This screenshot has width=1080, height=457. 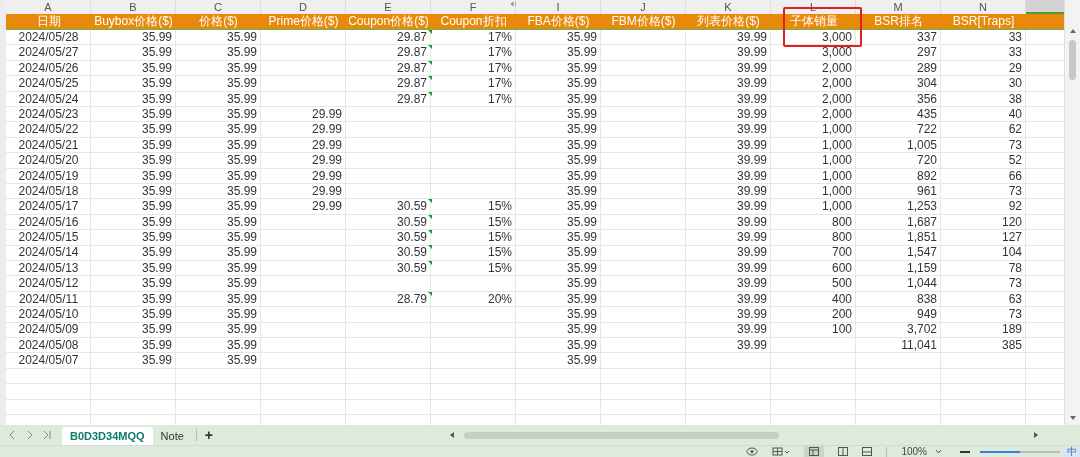 I want to click on date-cell: 2024/05/28, so click(x=48, y=37).